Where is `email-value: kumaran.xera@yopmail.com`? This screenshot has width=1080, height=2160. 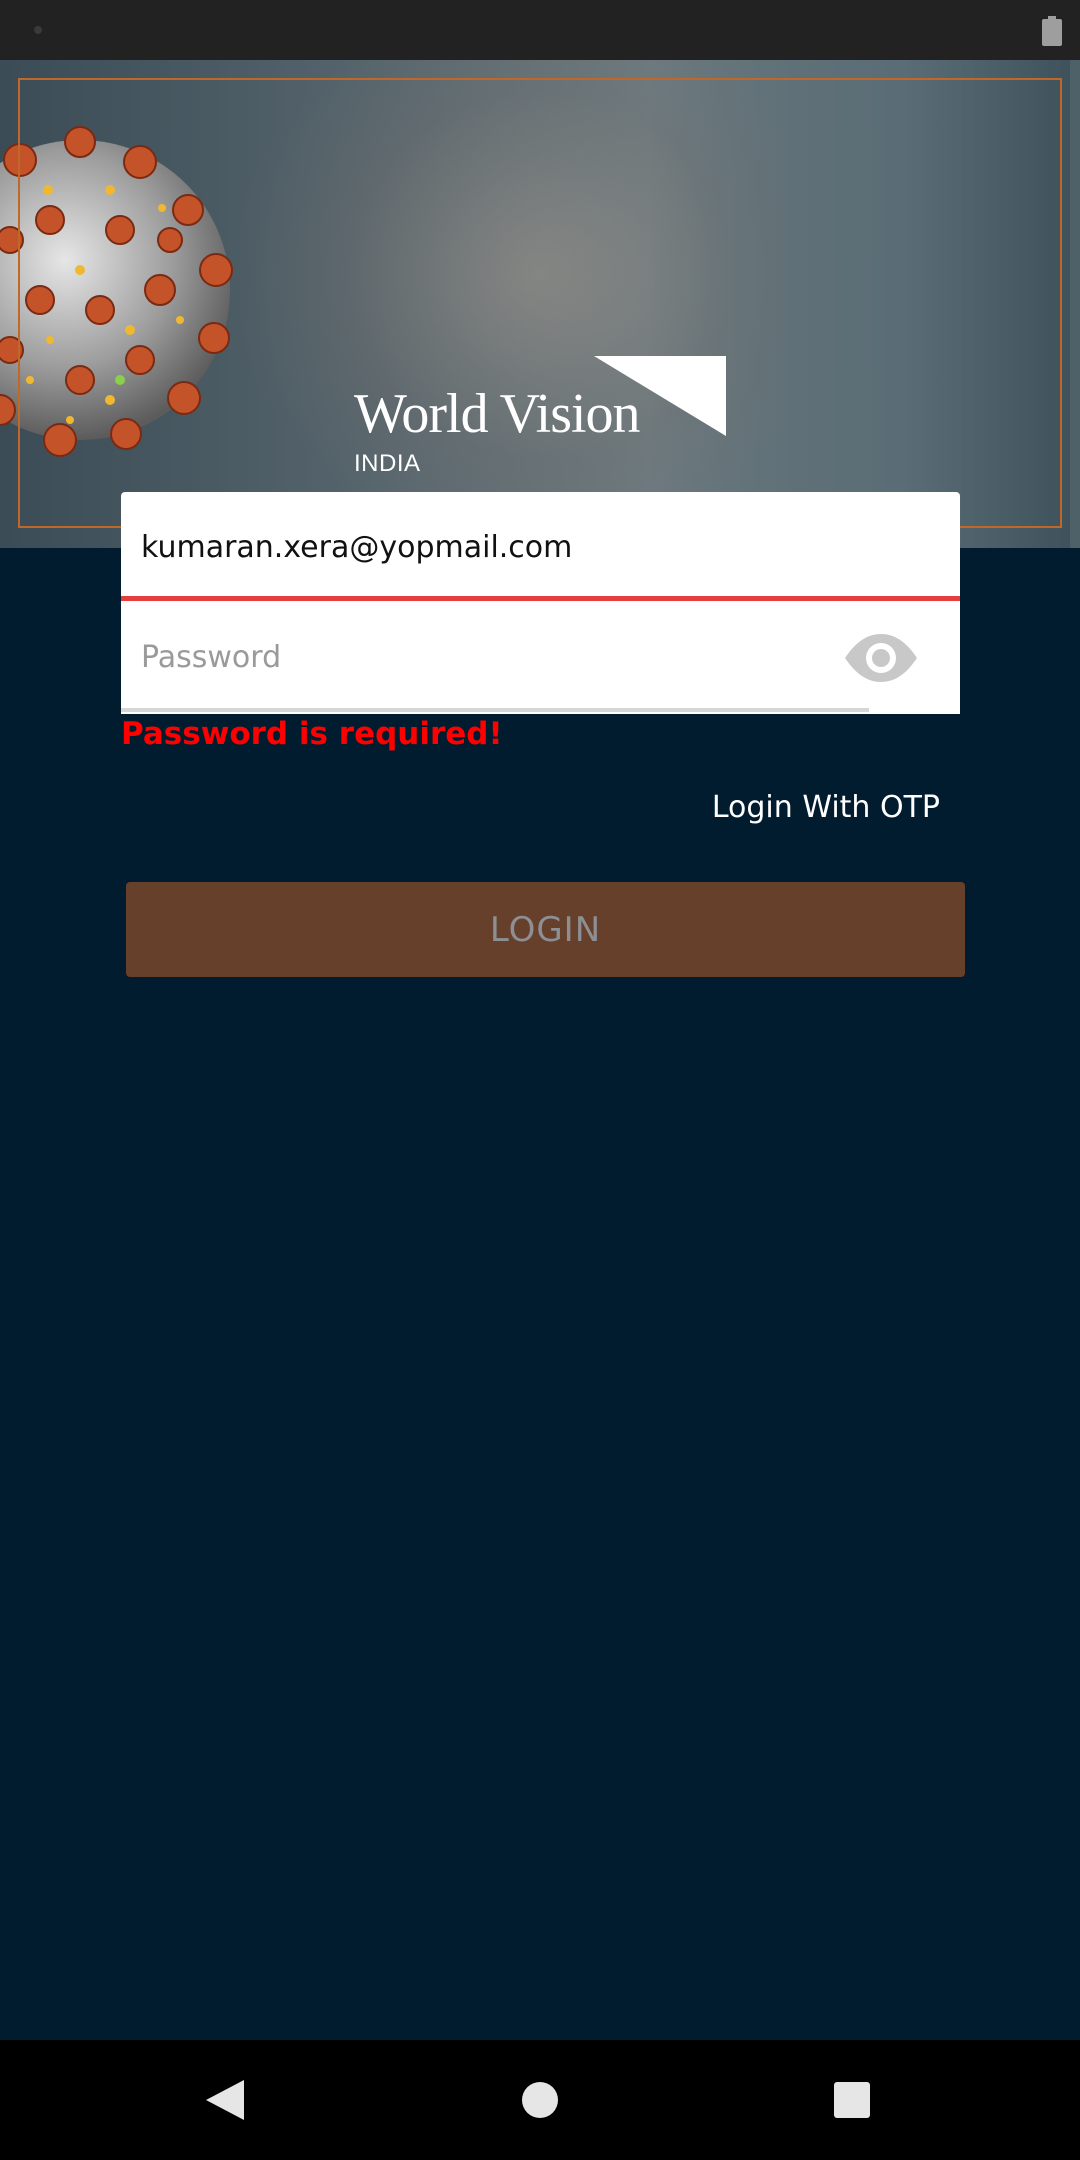
email-value: kumaran.xera@yopmail.com is located at coordinates (356, 547).